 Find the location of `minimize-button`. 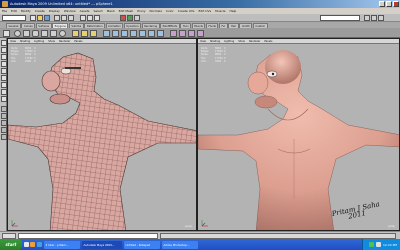

minimize-button is located at coordinates (382, 4).